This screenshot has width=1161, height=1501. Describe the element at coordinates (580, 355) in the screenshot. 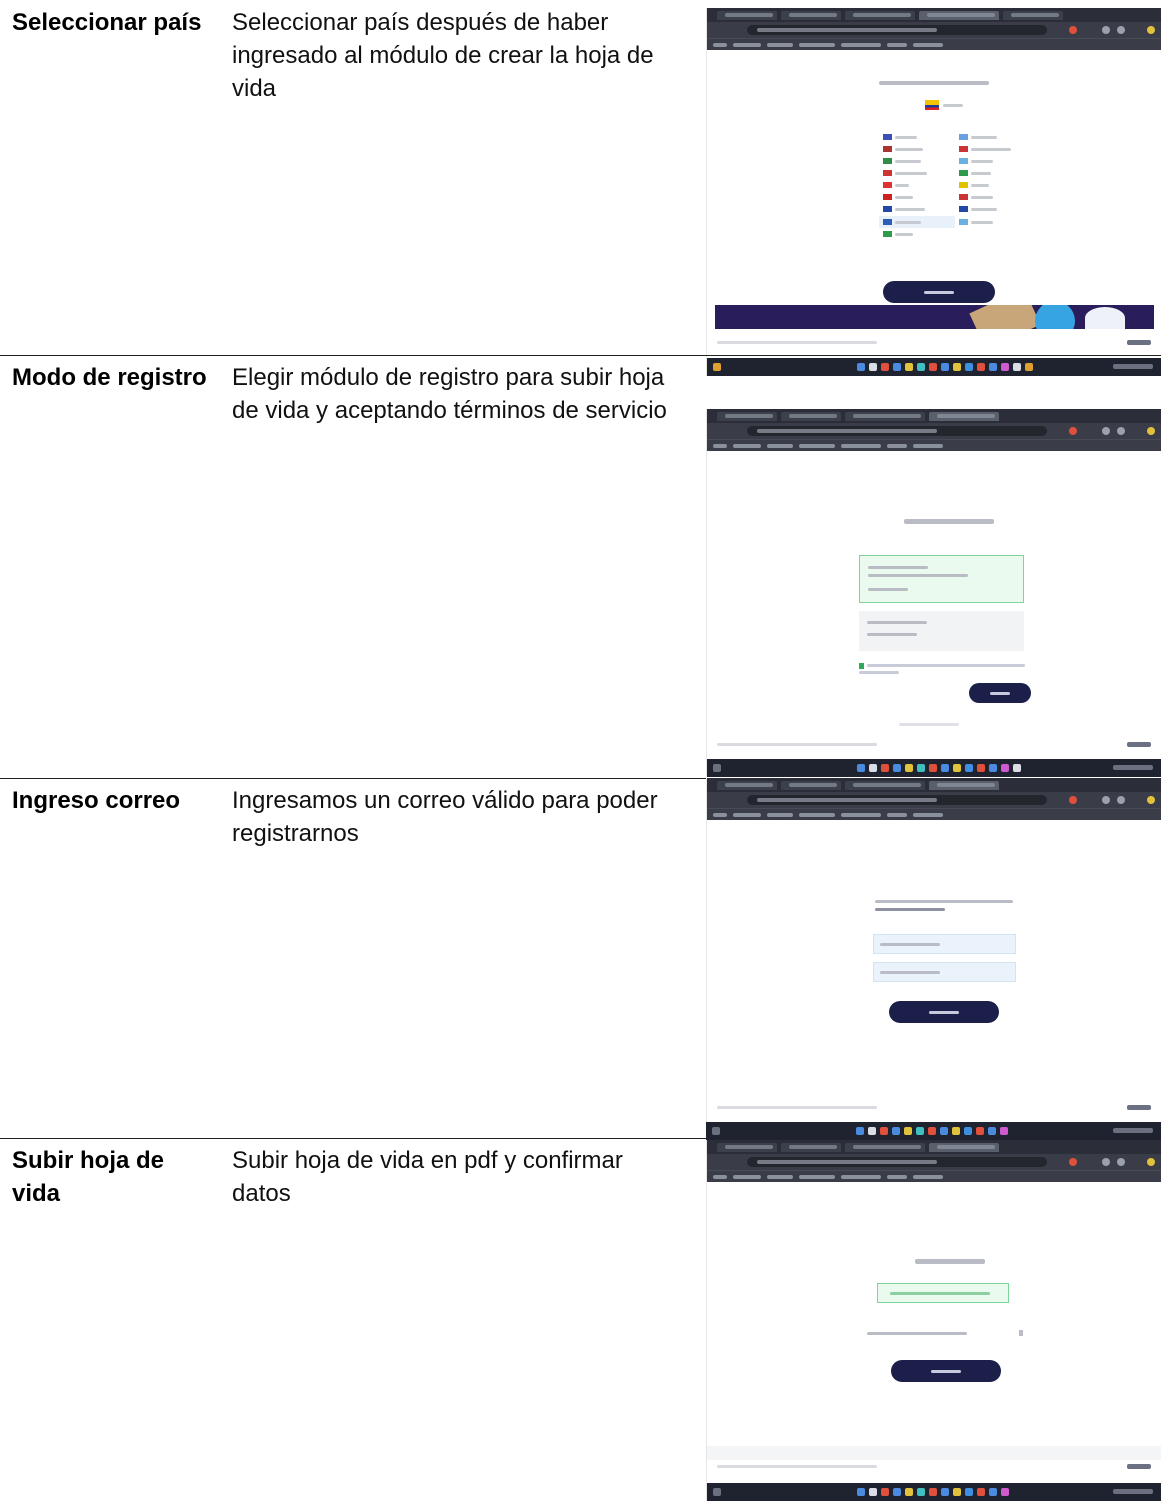

I see `row-divider` at that location.